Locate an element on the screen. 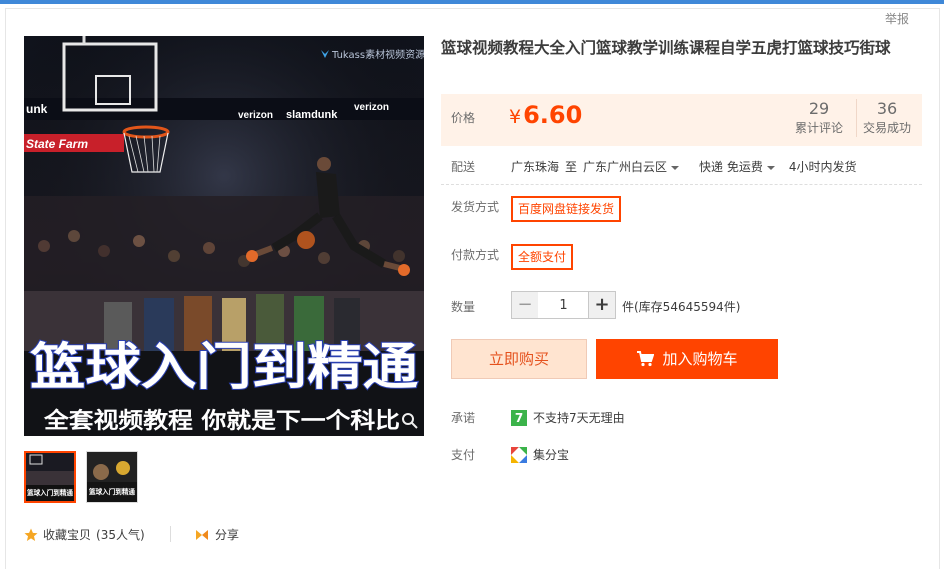  share-label: 分享 is located at coordinates (227, 535).